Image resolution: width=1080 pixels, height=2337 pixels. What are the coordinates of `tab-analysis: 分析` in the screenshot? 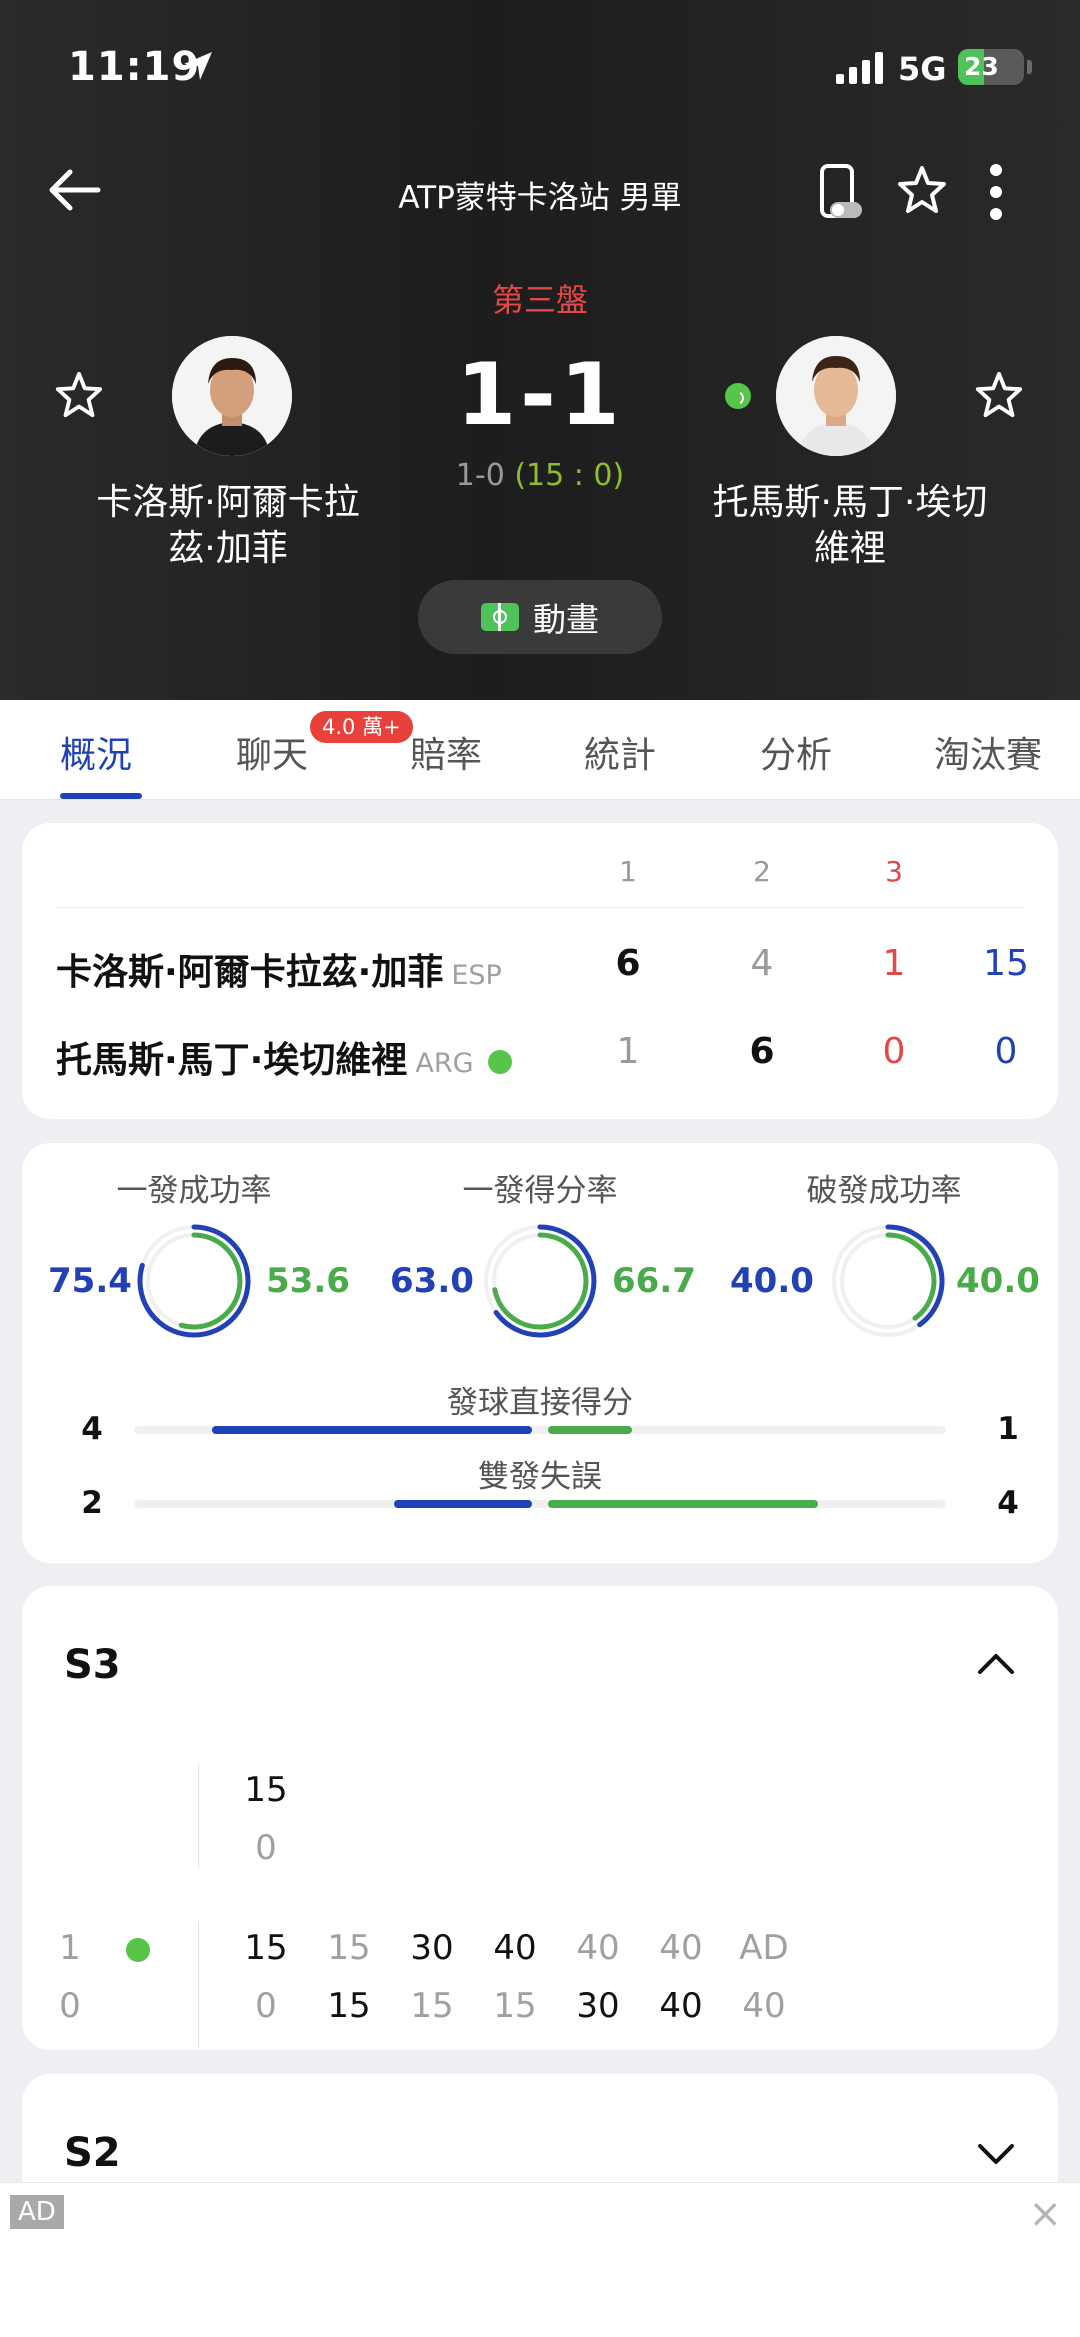 It's located at (796, 752).